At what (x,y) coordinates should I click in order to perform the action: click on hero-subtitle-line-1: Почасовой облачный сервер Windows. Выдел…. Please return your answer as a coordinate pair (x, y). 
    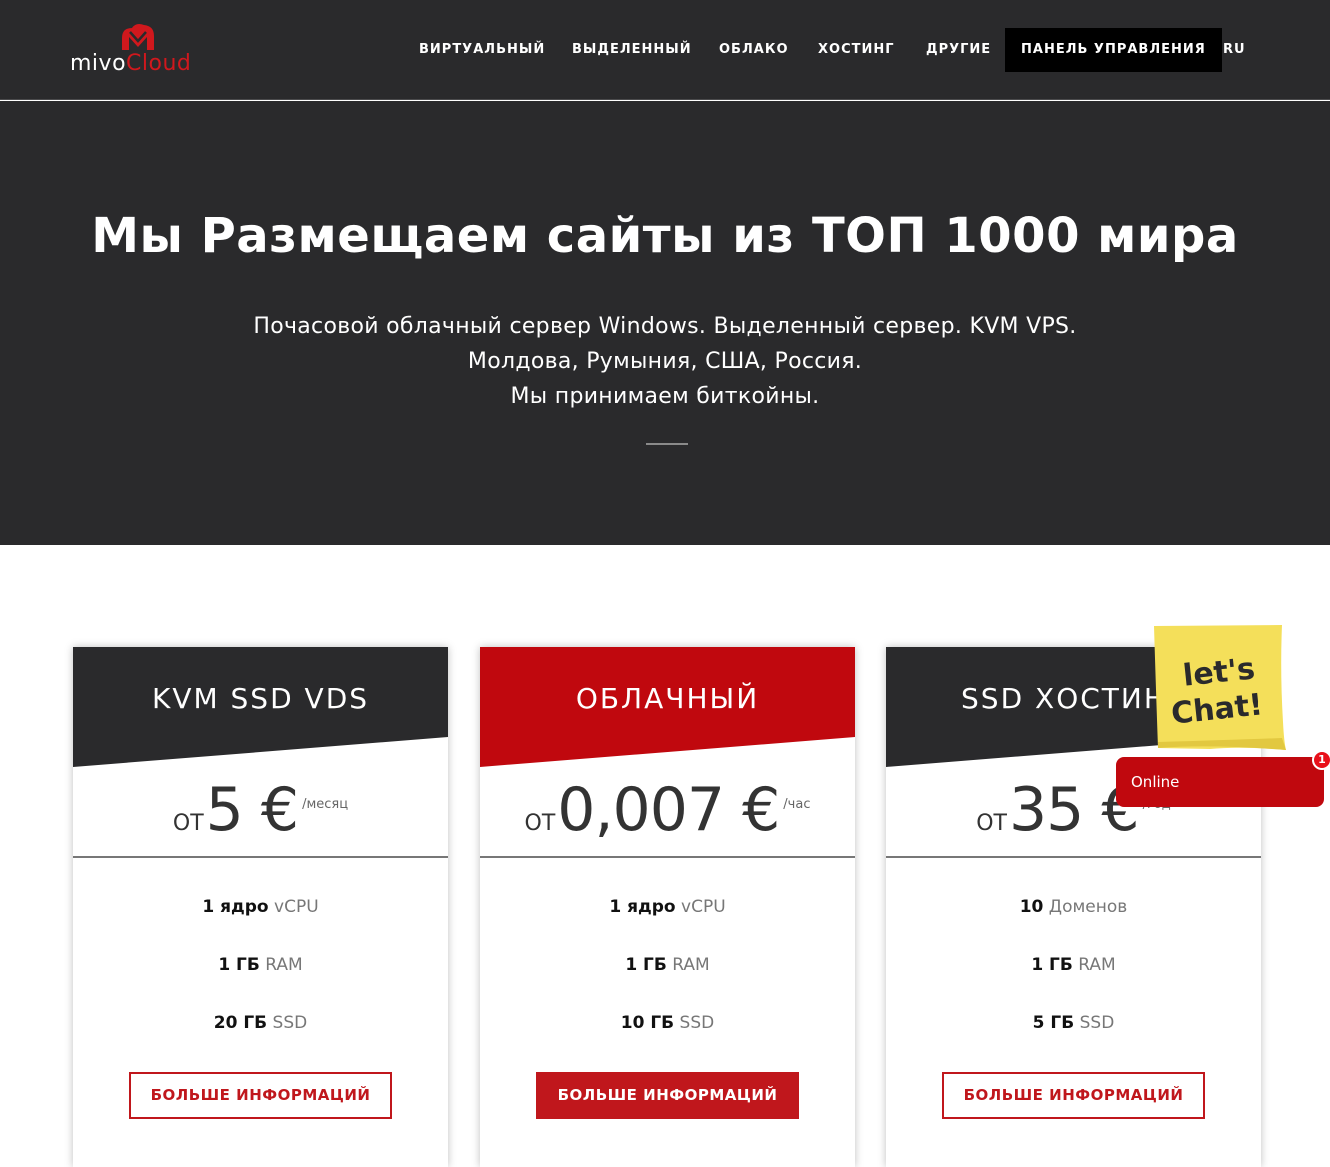
    Looking at the image, I should click on (665, 326).